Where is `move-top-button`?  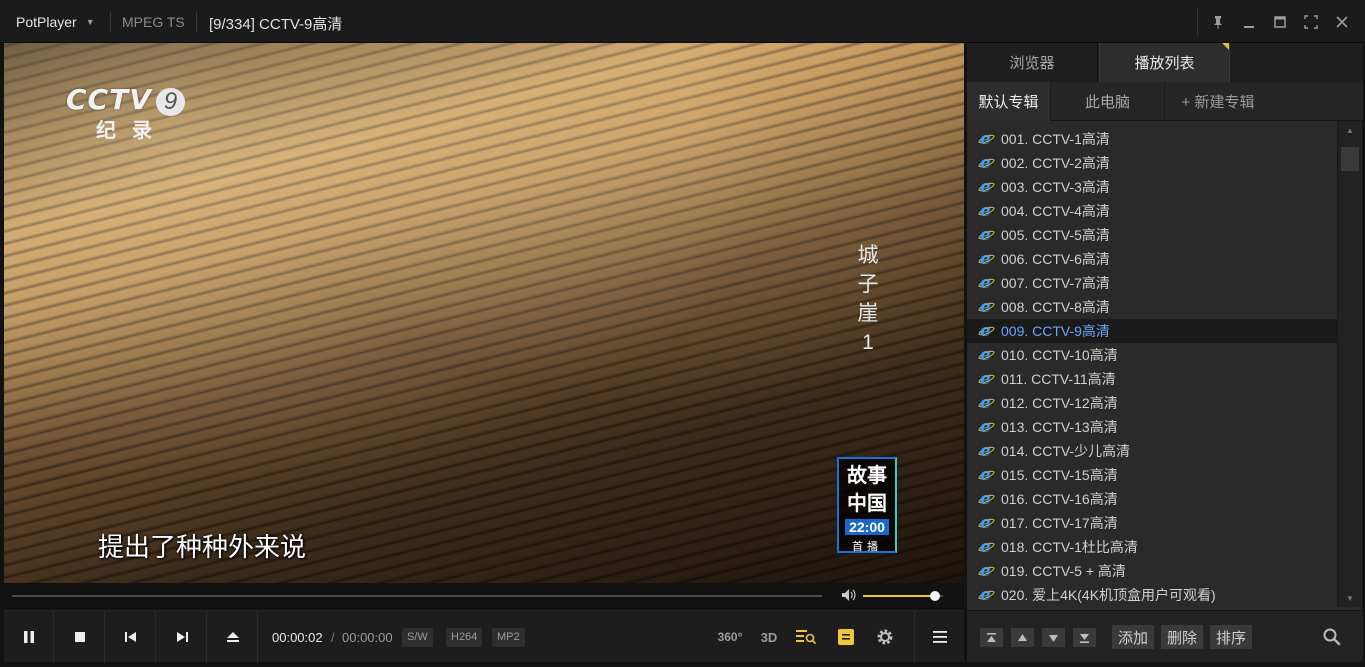 move-top-button is located at coordinates (991, 637).